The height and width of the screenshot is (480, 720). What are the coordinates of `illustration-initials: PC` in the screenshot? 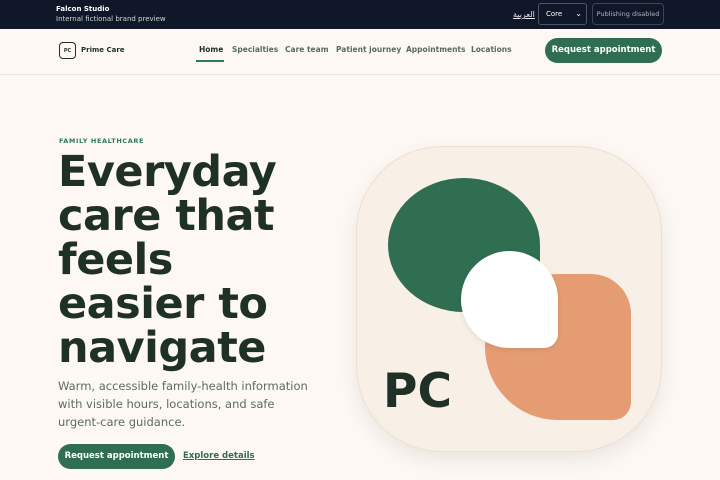 It's located at (417, 391).